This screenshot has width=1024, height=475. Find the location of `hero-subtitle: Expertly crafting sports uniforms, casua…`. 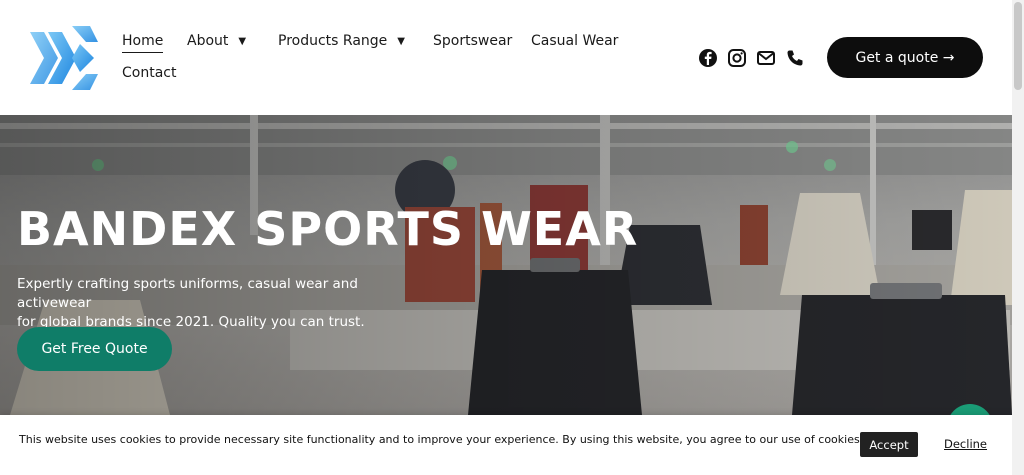

hero-subtitle: Expertly crafting sports uniforms, casua… is located at coordinates (222, 303).